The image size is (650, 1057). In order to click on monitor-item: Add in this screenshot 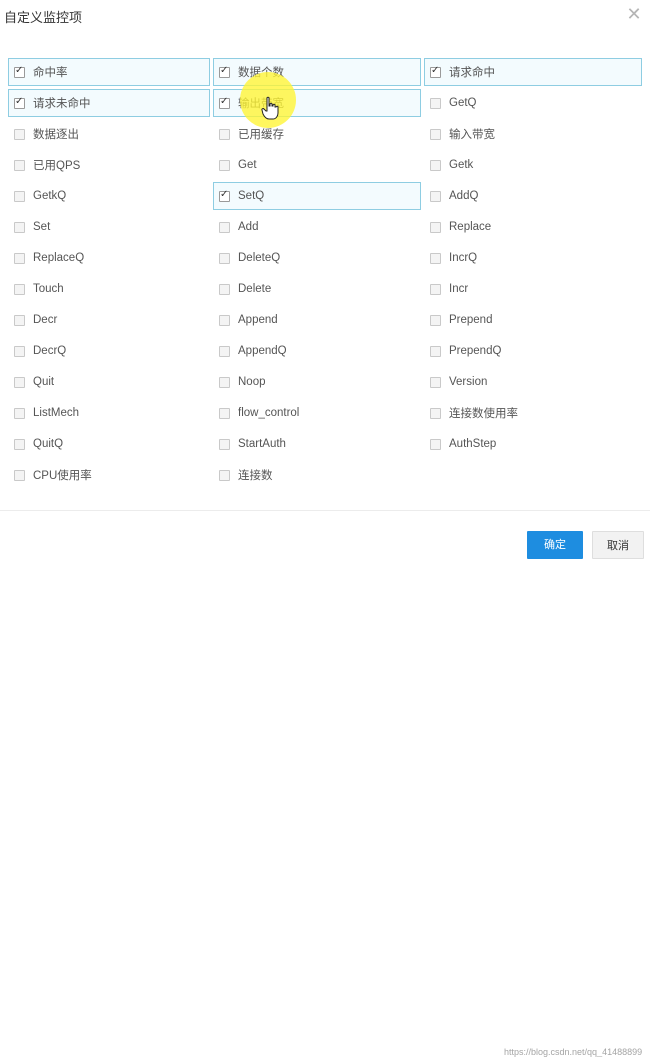, I will do `click(317, 227)`.